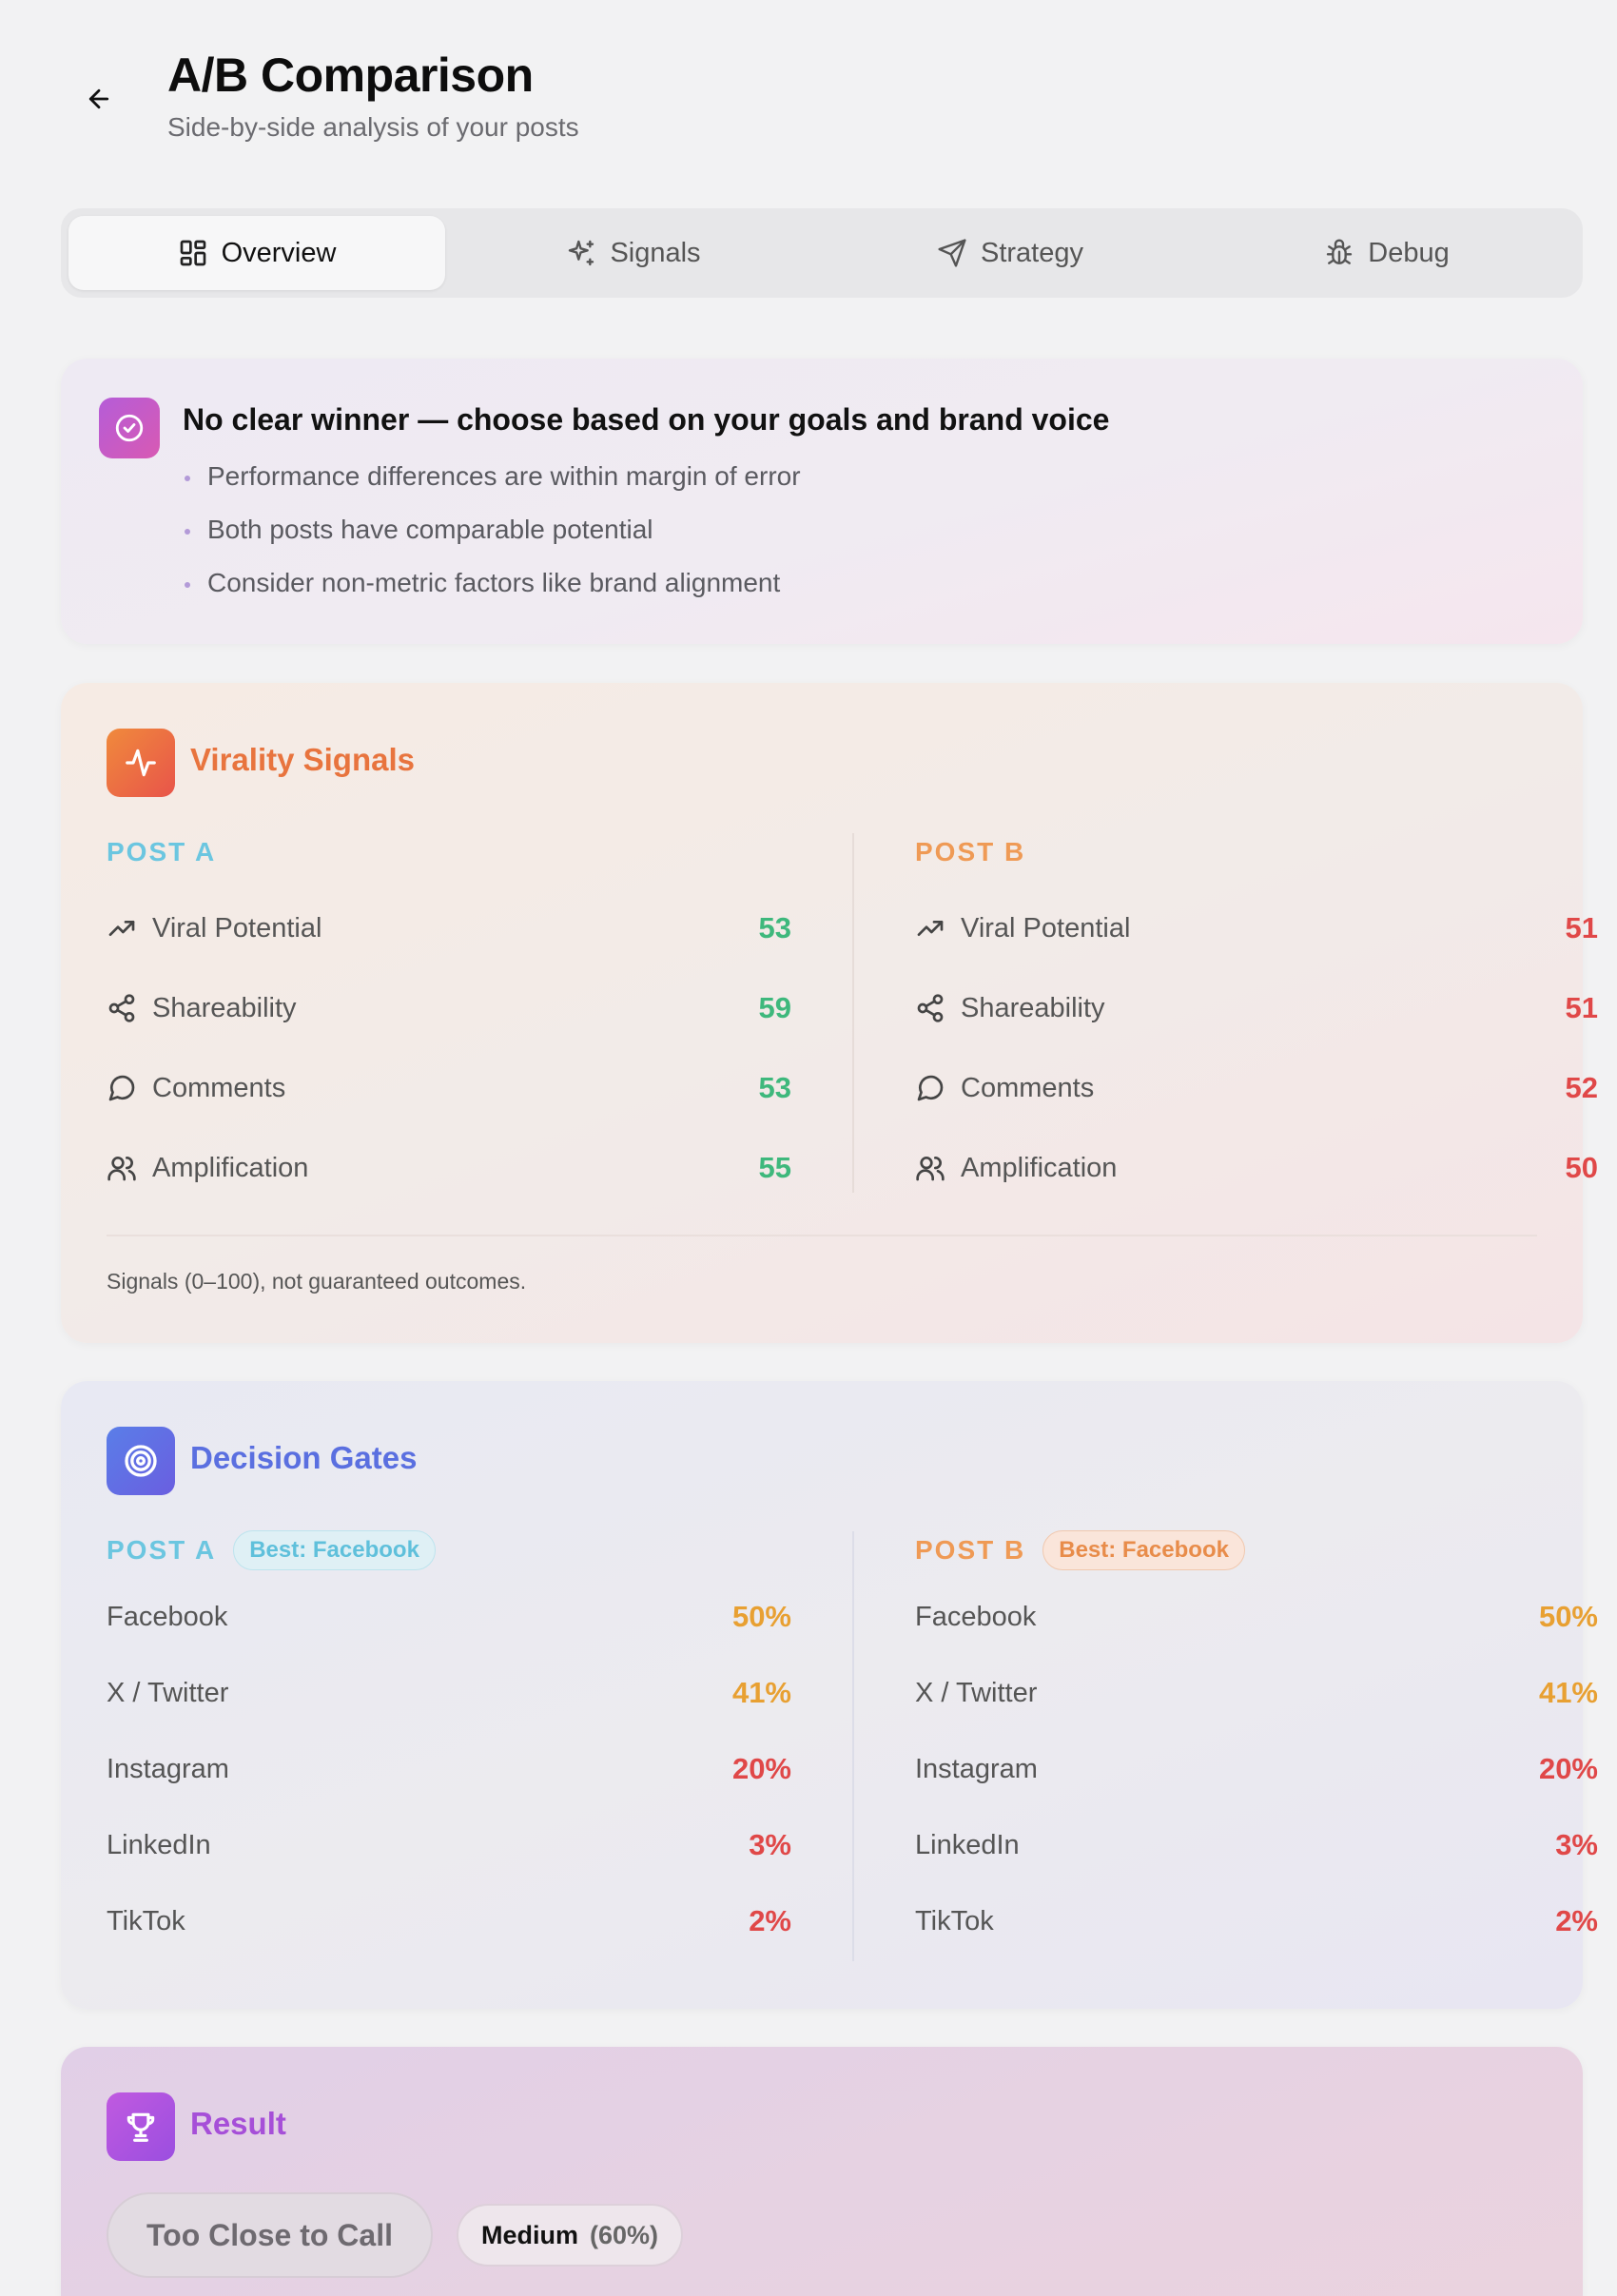 The width and height of the screenshot is (1617, 2296). Describe the element at coordinates (1256, 1088) in the screenshot. I see `list-item: Comments 52` at that location.